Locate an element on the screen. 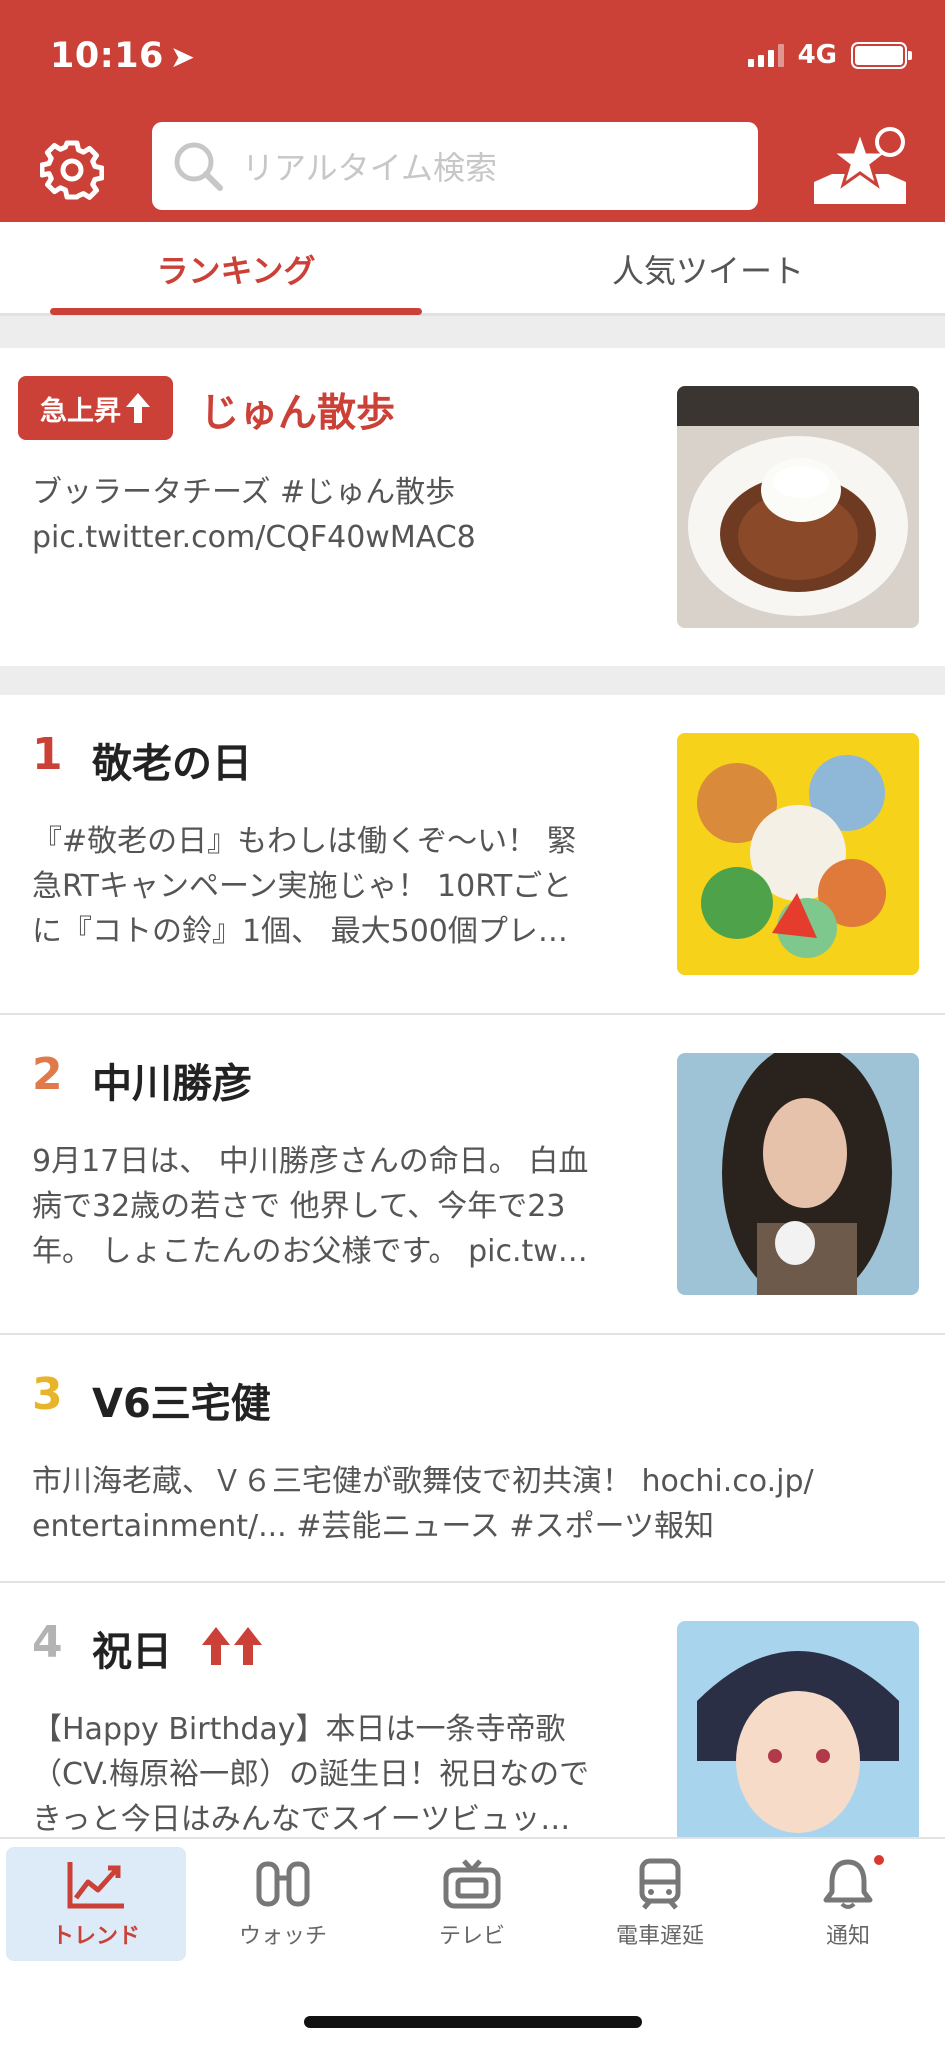 This screenshot has height=2048, width=945. desc-line: 市川海老蔵、Ｖ６三宅健が歌舞伎で初共演！ hochi.co.jp/ is located at coordinates (423, 1481).